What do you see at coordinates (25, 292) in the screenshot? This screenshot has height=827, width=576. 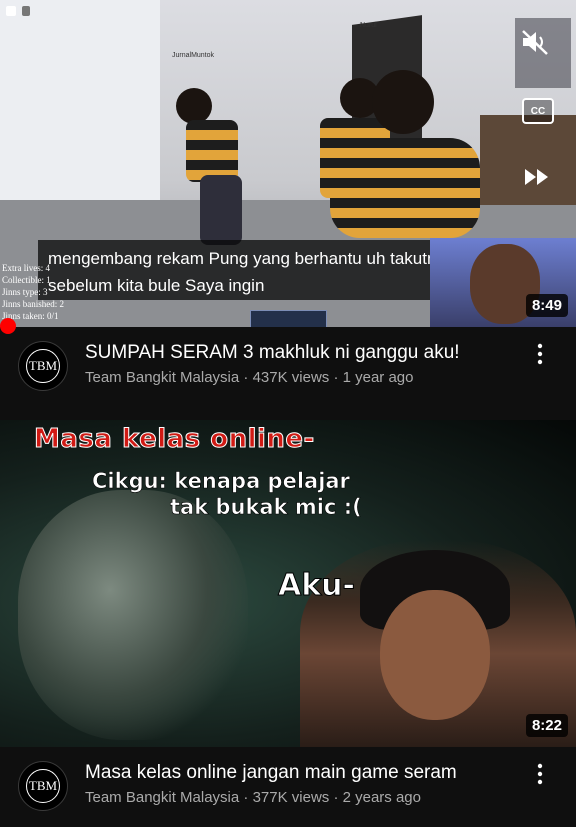 I see `hud-line: Jinns type: 3` at bounding box center [25, 292].